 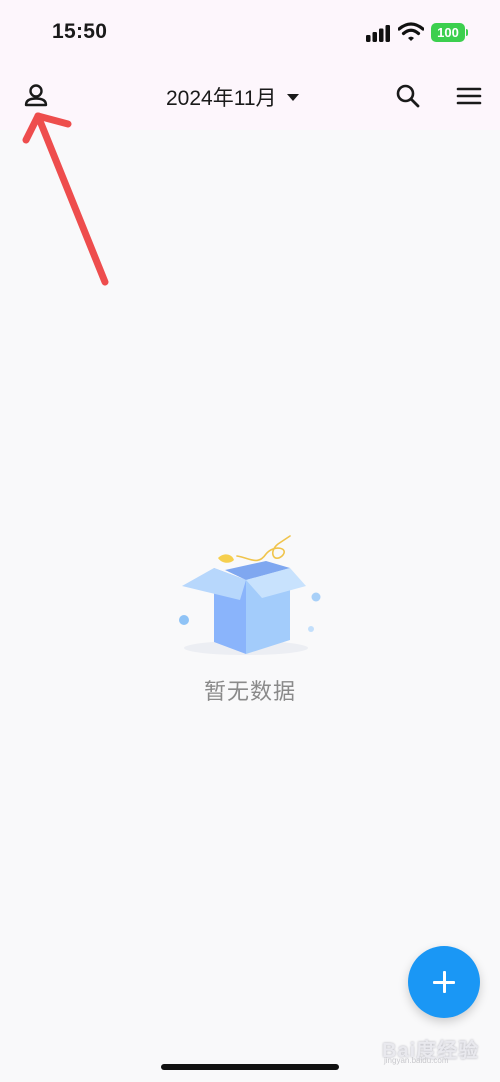 I want to click on plus-icon, so click(x=444, y=982).